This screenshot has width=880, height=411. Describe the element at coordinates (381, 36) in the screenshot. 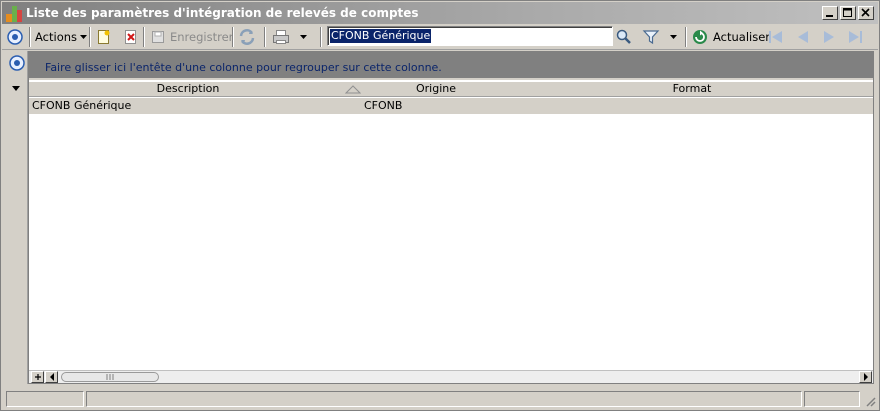

I see `search-input-value: CFONB Générique` at that location.